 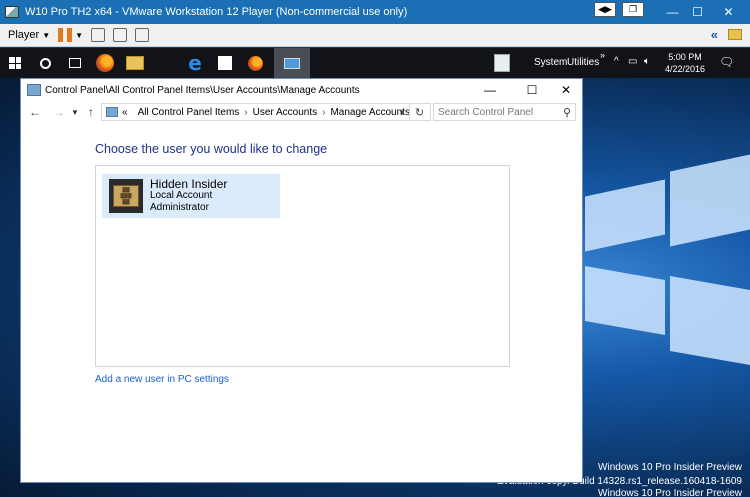 I want to click on store-taskbar-button, so click(x=225, y=63).